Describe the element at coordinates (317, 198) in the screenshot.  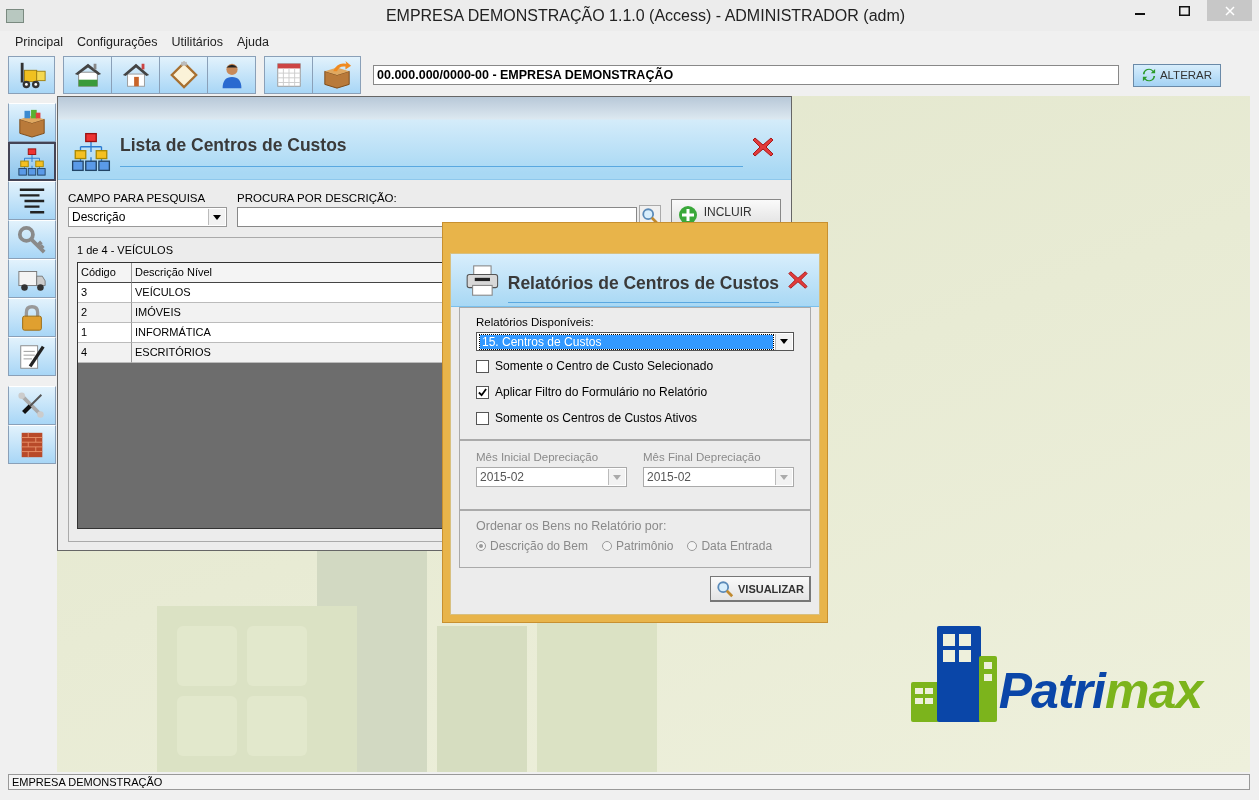
I see `search-label: PROCURA POR DESCRIÇÃO:` at that location.